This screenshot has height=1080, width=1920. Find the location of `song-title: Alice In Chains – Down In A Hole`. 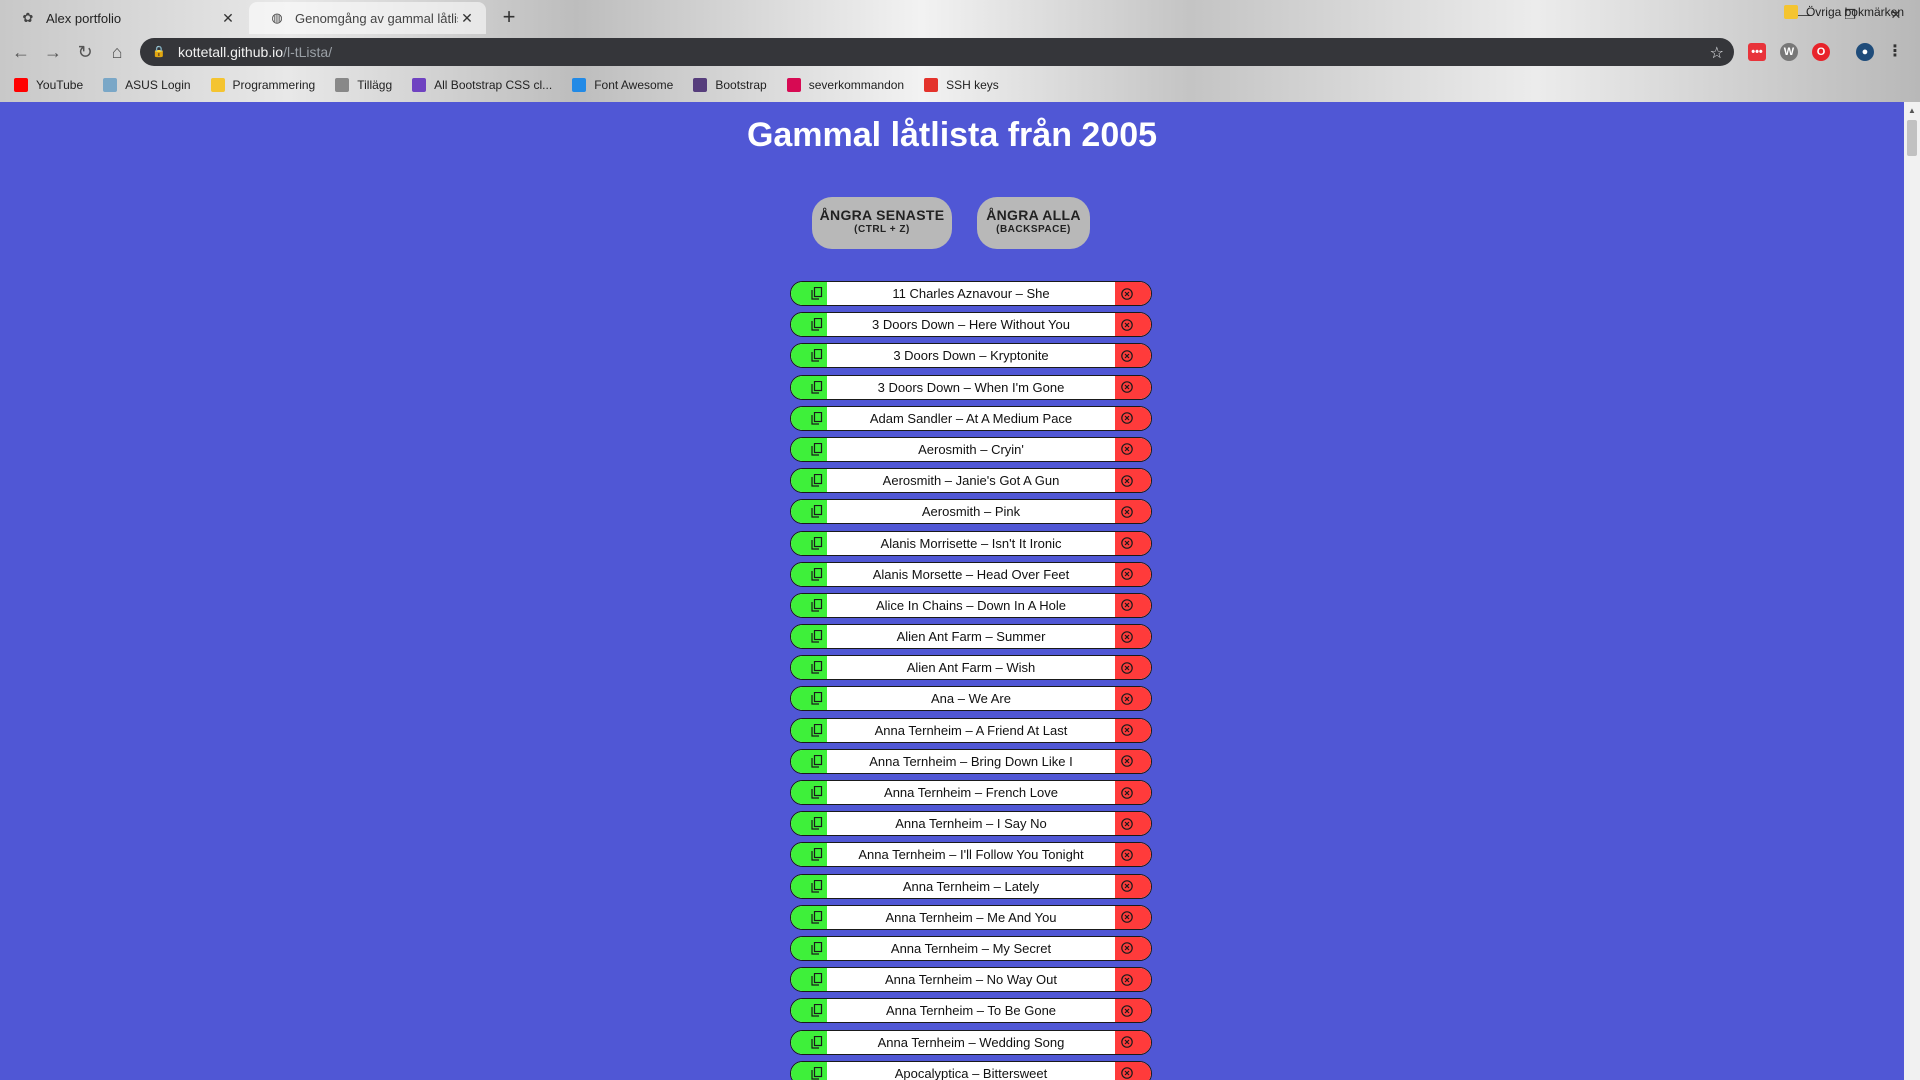

song-title: Alice In Chains – Down In A Hole is located at coordinates (971, 605).